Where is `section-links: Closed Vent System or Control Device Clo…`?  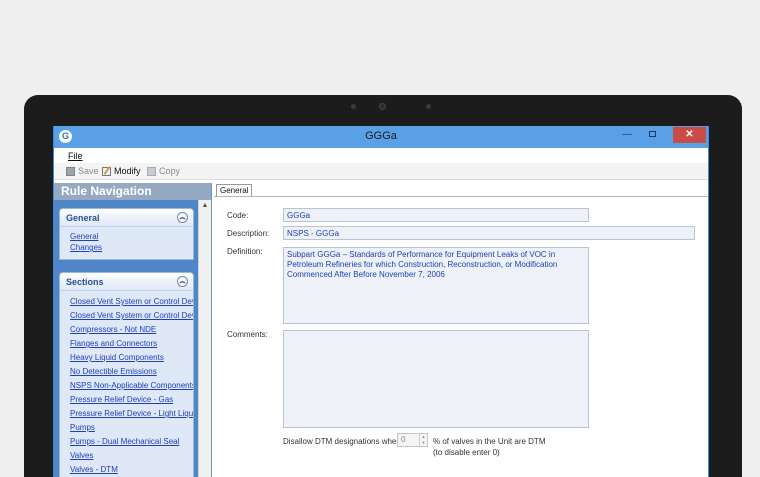
section-links: Closed Vent System or Control Device Clo… is located at coordinates (126, 384).